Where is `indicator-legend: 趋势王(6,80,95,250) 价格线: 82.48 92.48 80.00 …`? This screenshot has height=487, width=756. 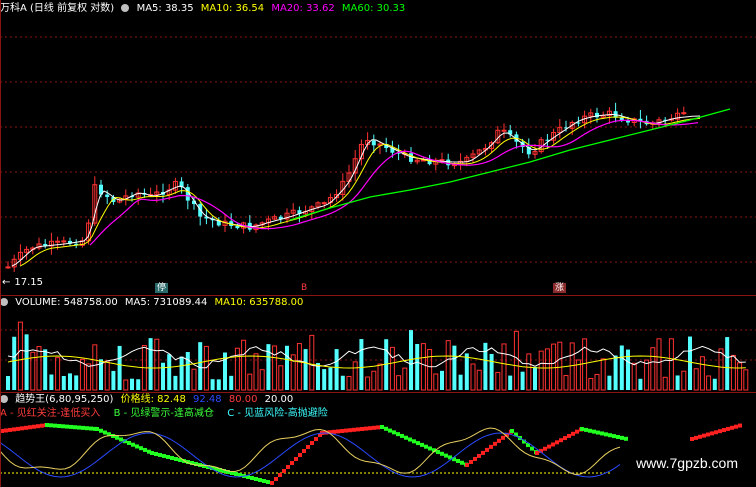 indicator-legend: 趋势王(6,80,95,250) 价格线: 82.48 92.48 80.00 … is located at coordinates (148, 400).